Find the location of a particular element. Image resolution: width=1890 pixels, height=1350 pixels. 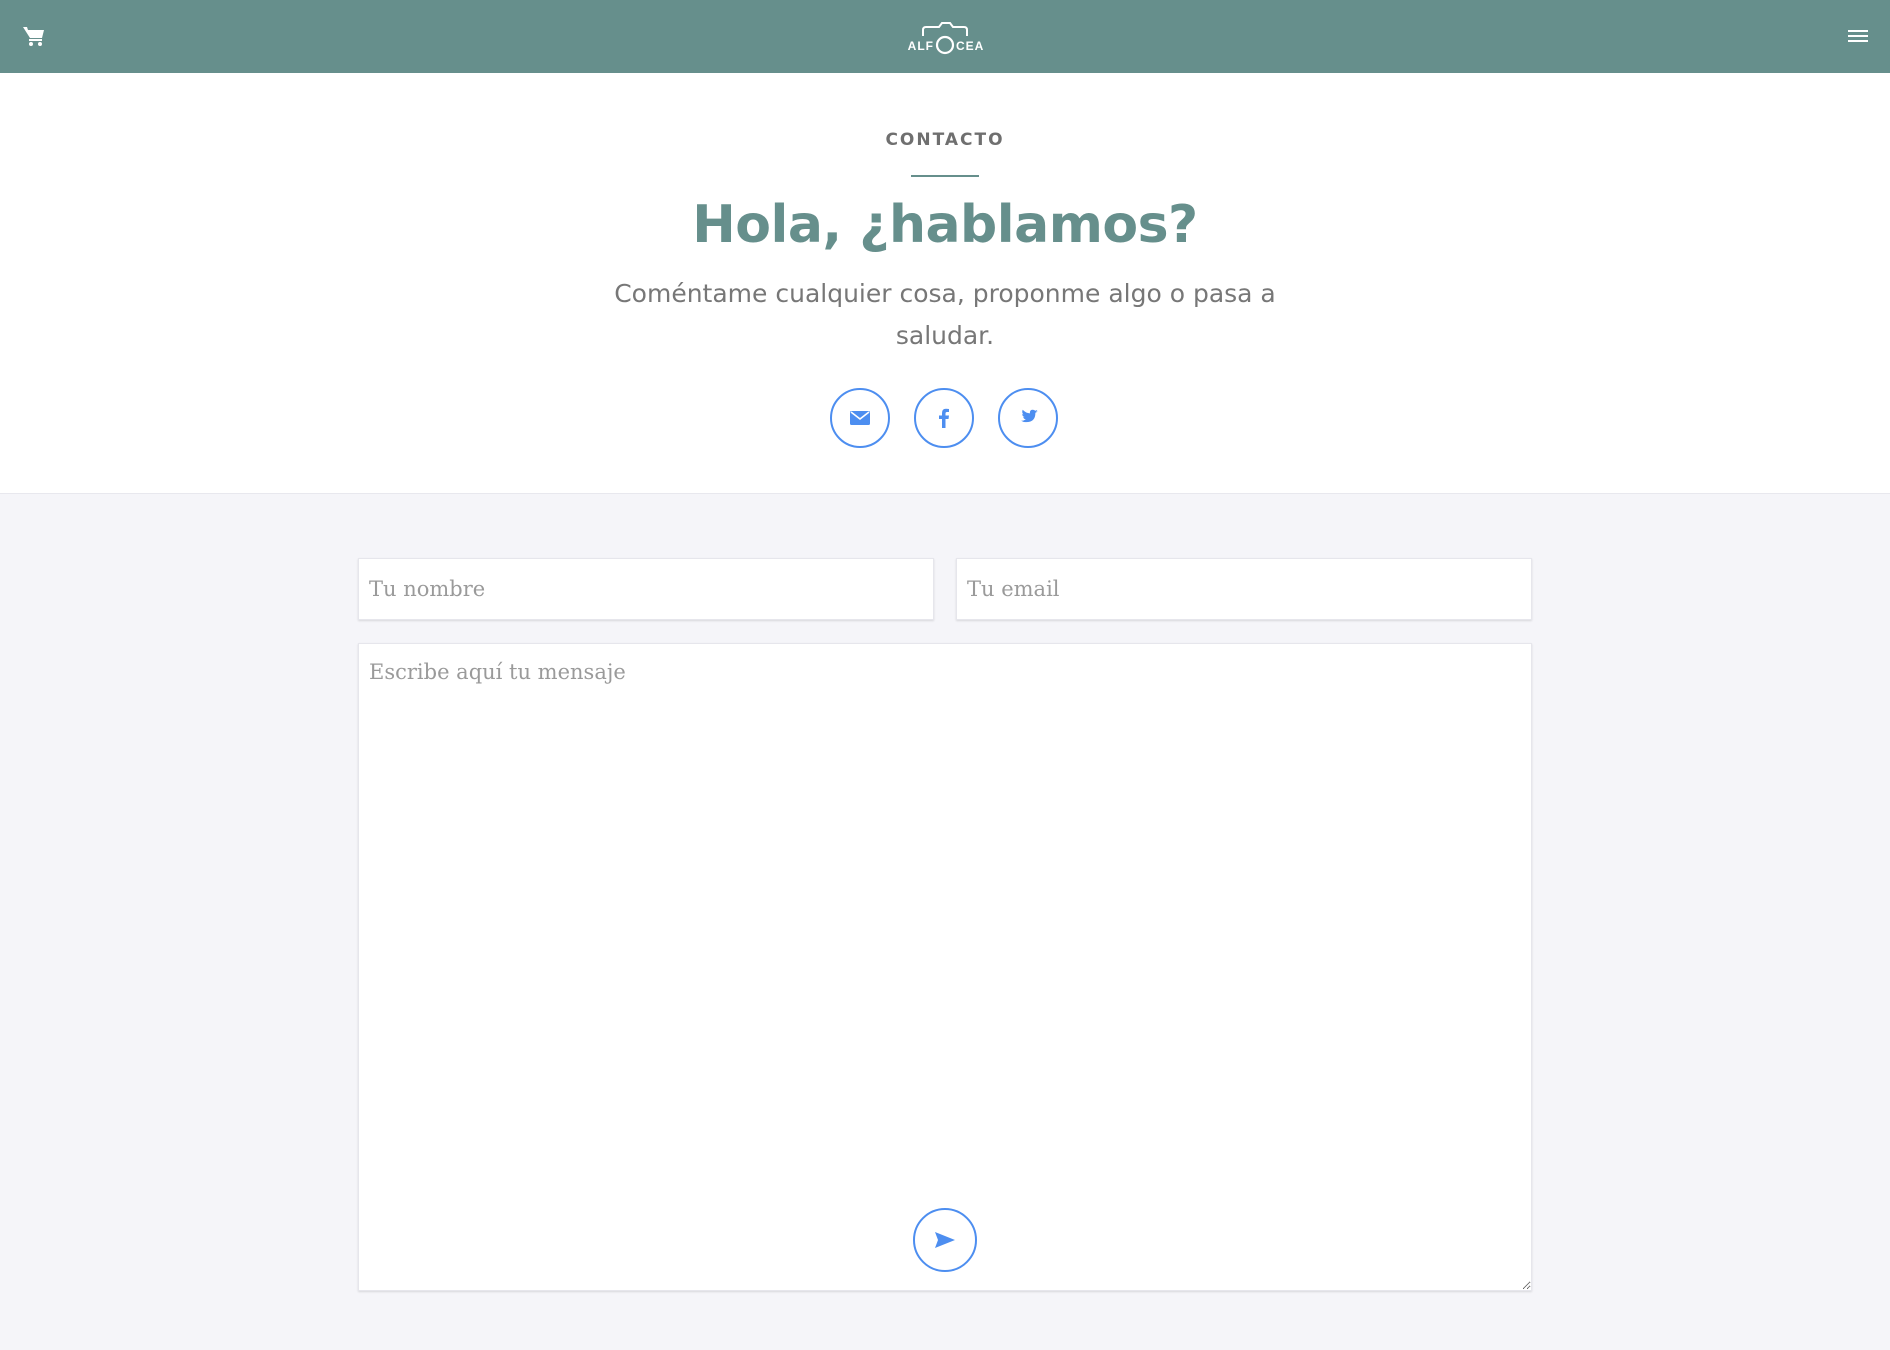

twitter-icon is located at coordinates (1029, 416).